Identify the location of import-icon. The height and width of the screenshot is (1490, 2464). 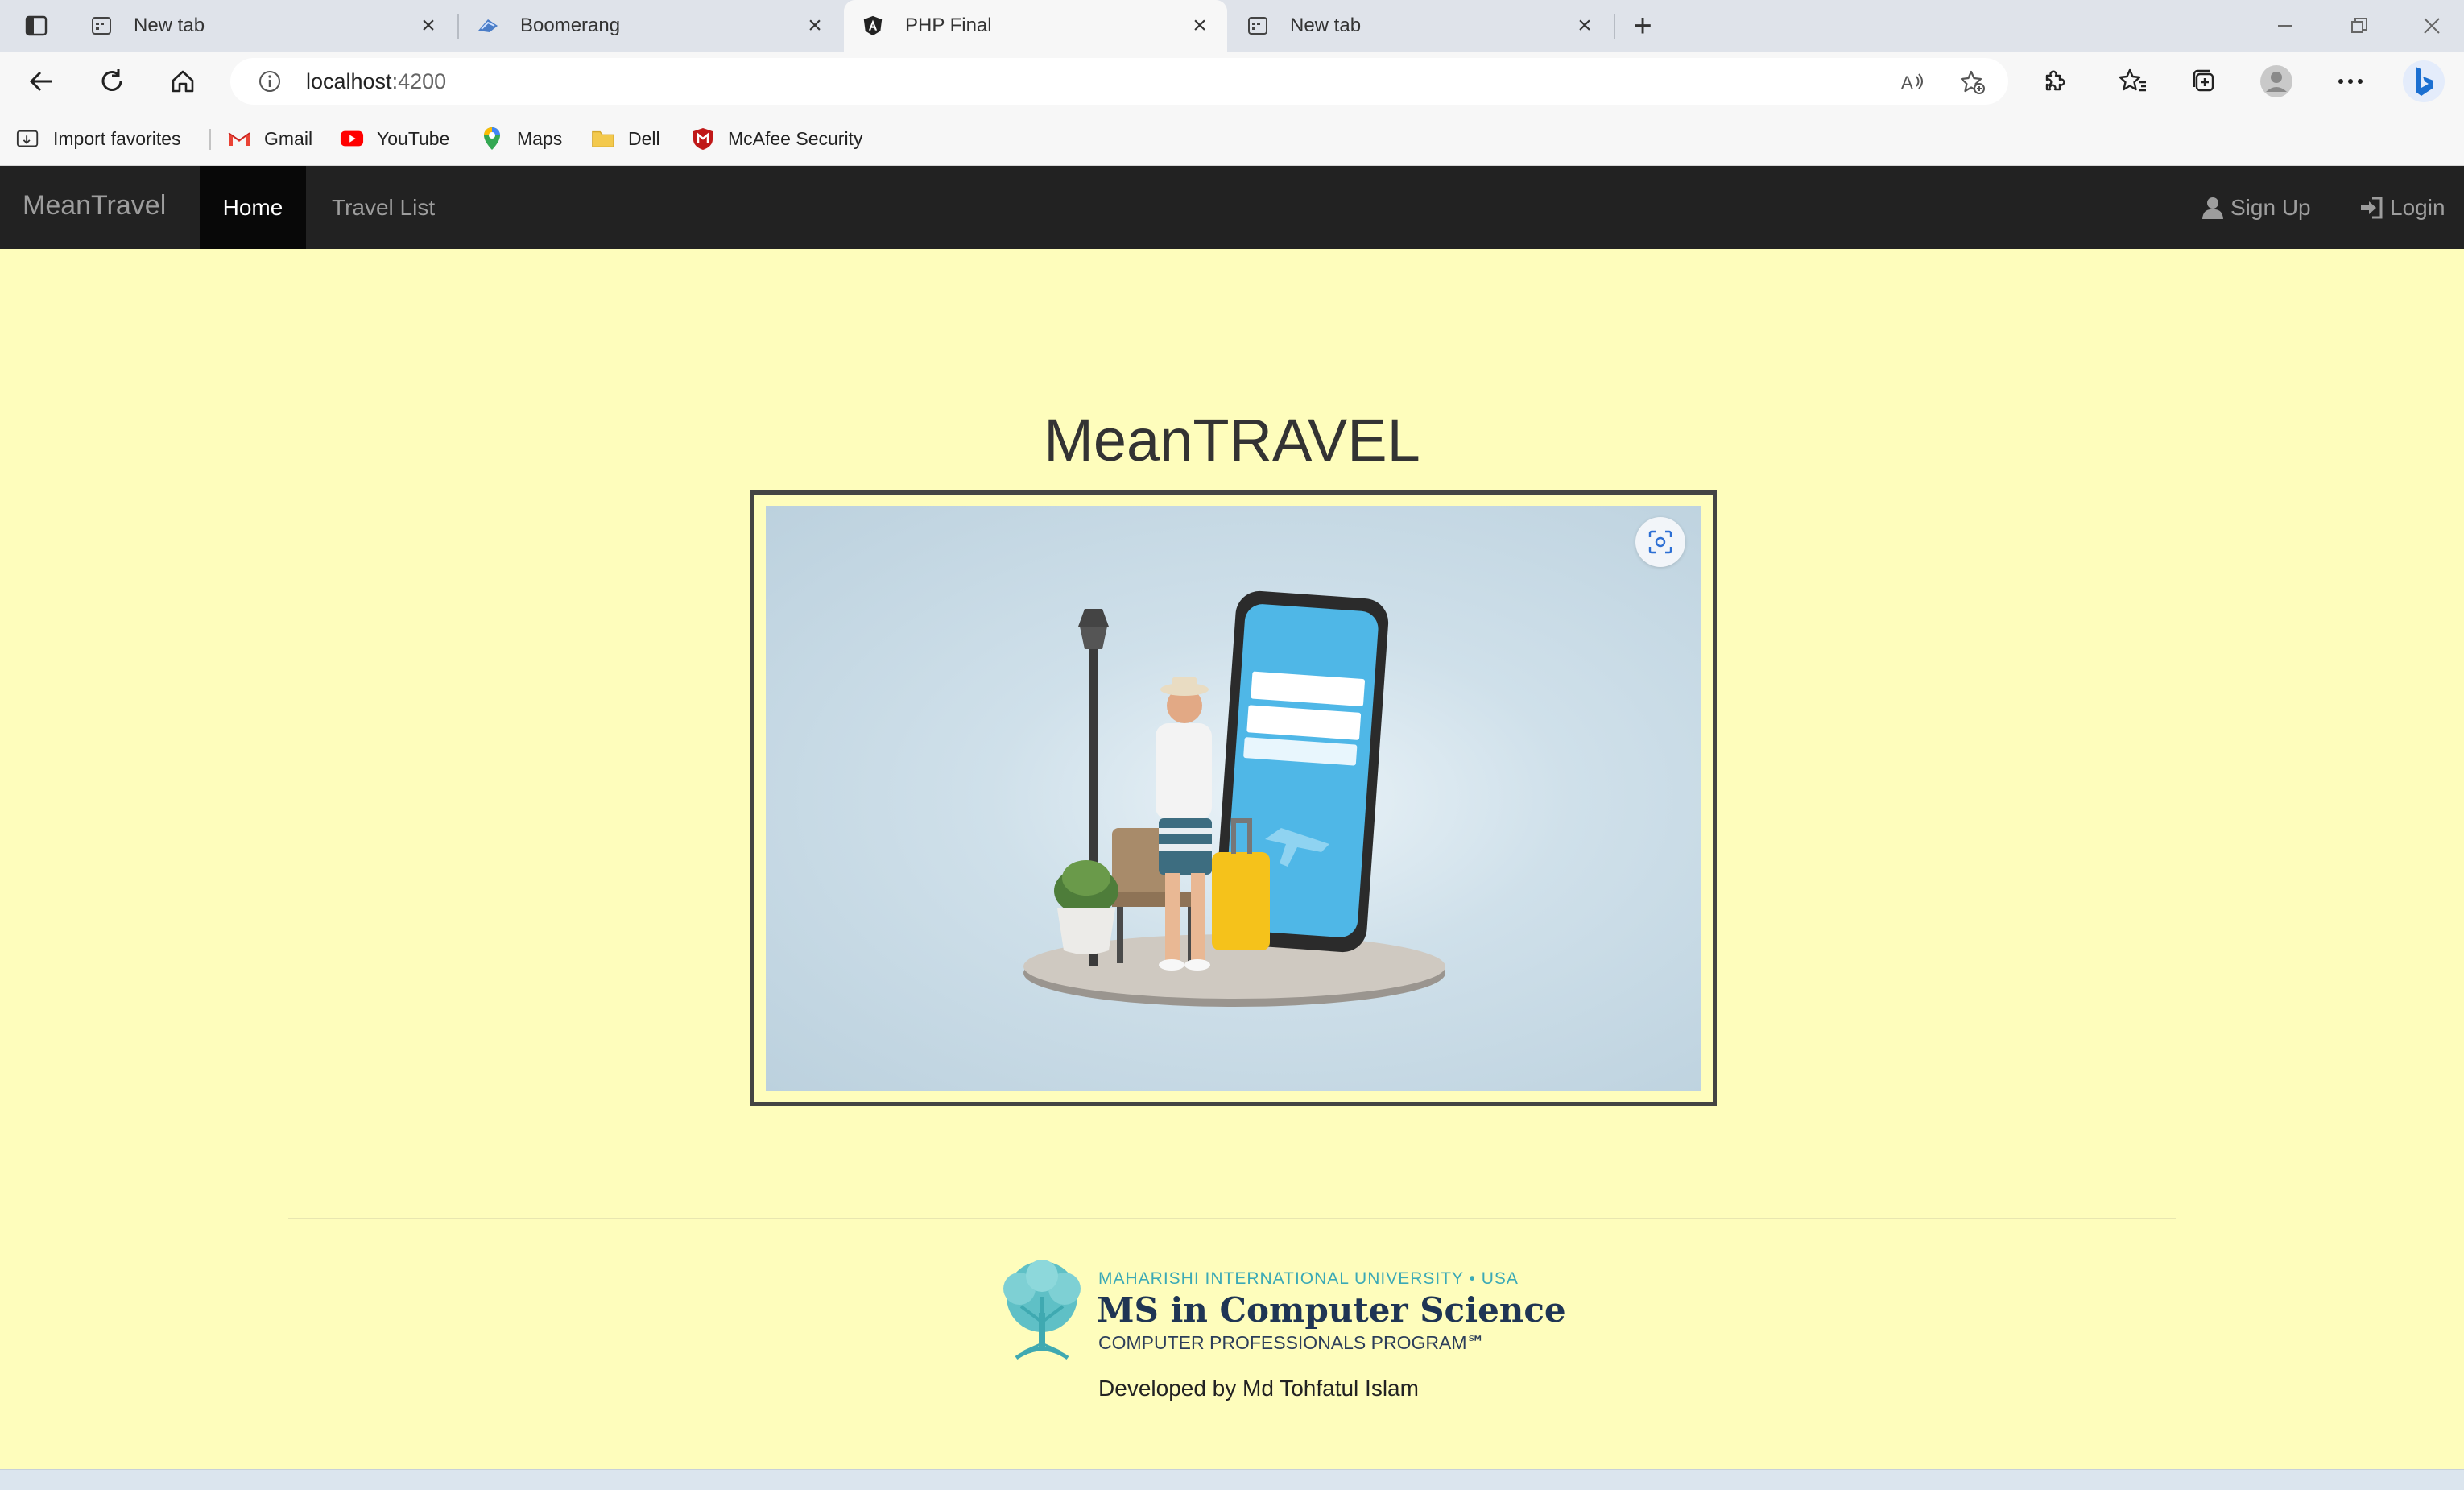
(28, 138).